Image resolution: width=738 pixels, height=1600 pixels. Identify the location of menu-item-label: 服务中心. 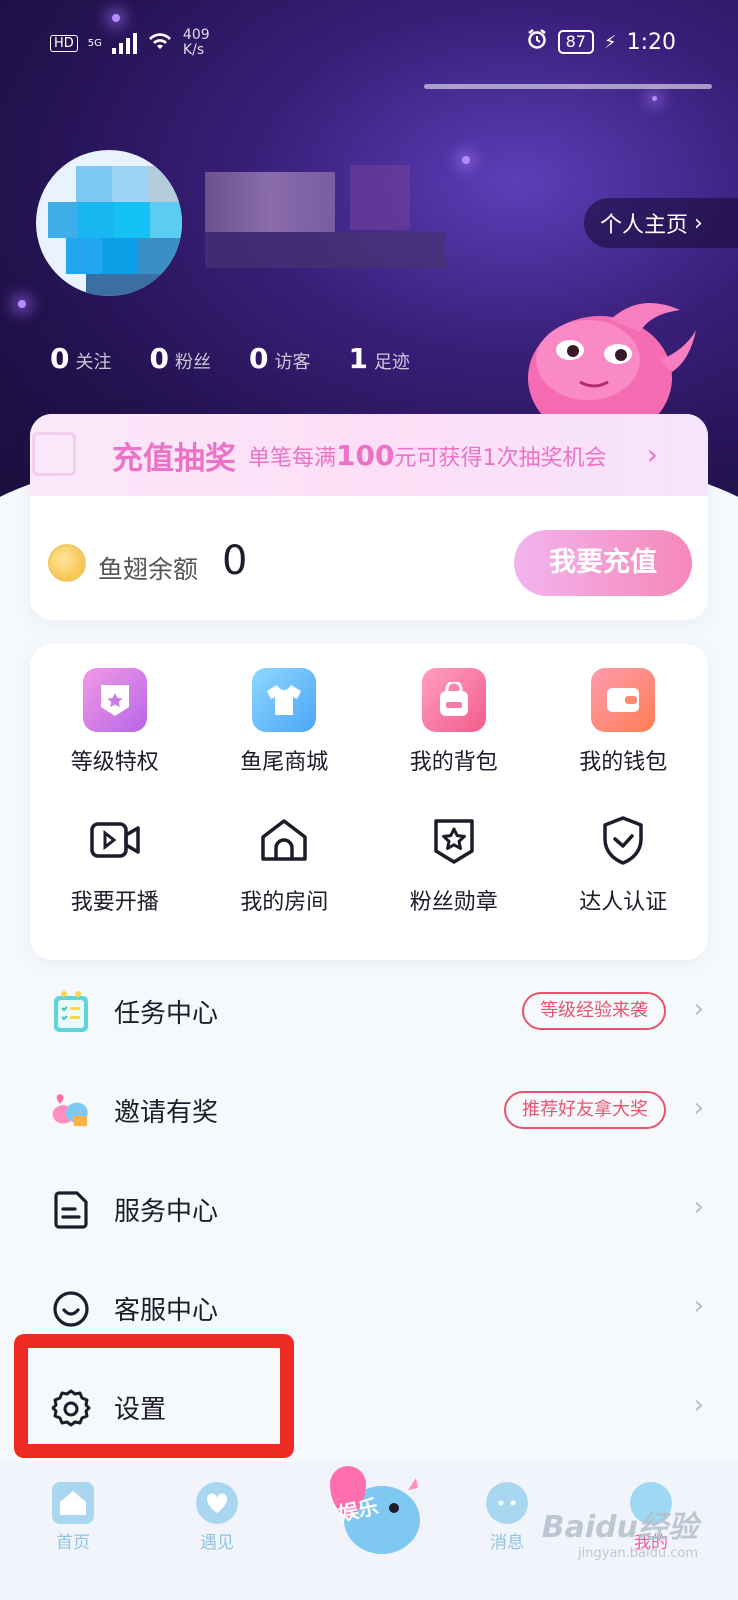
(166, 1212).